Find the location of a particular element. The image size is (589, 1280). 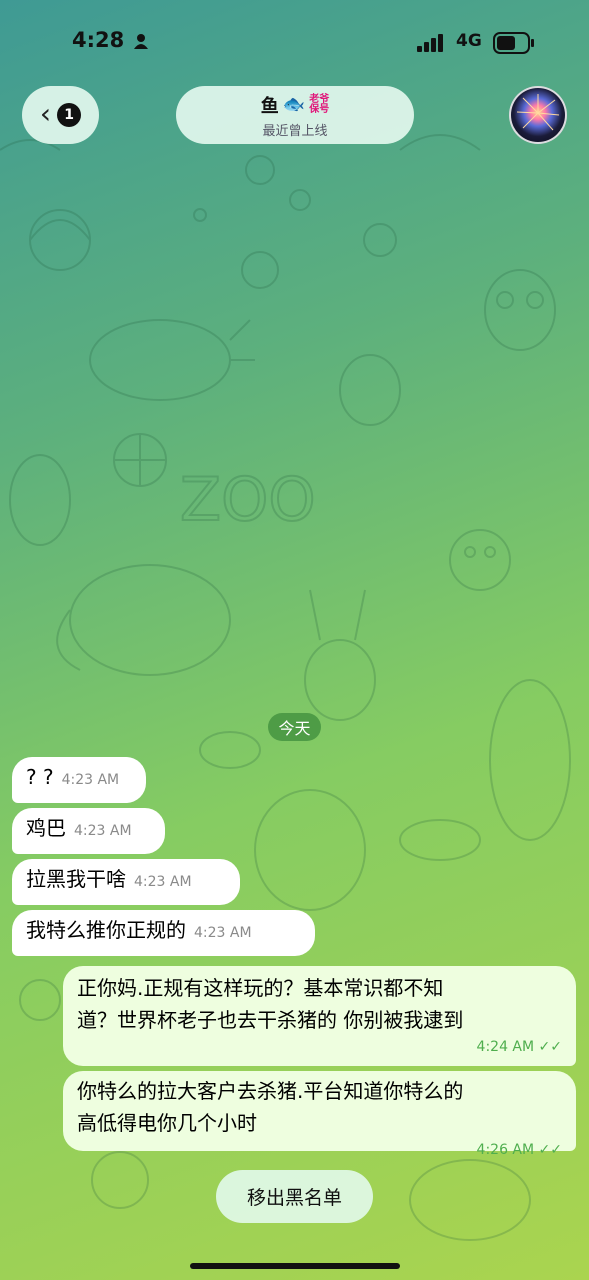

message-text-line: 道？世界杯老子也去干杀猪的 你别被我逮到 is located at coordinates (270, 1020).